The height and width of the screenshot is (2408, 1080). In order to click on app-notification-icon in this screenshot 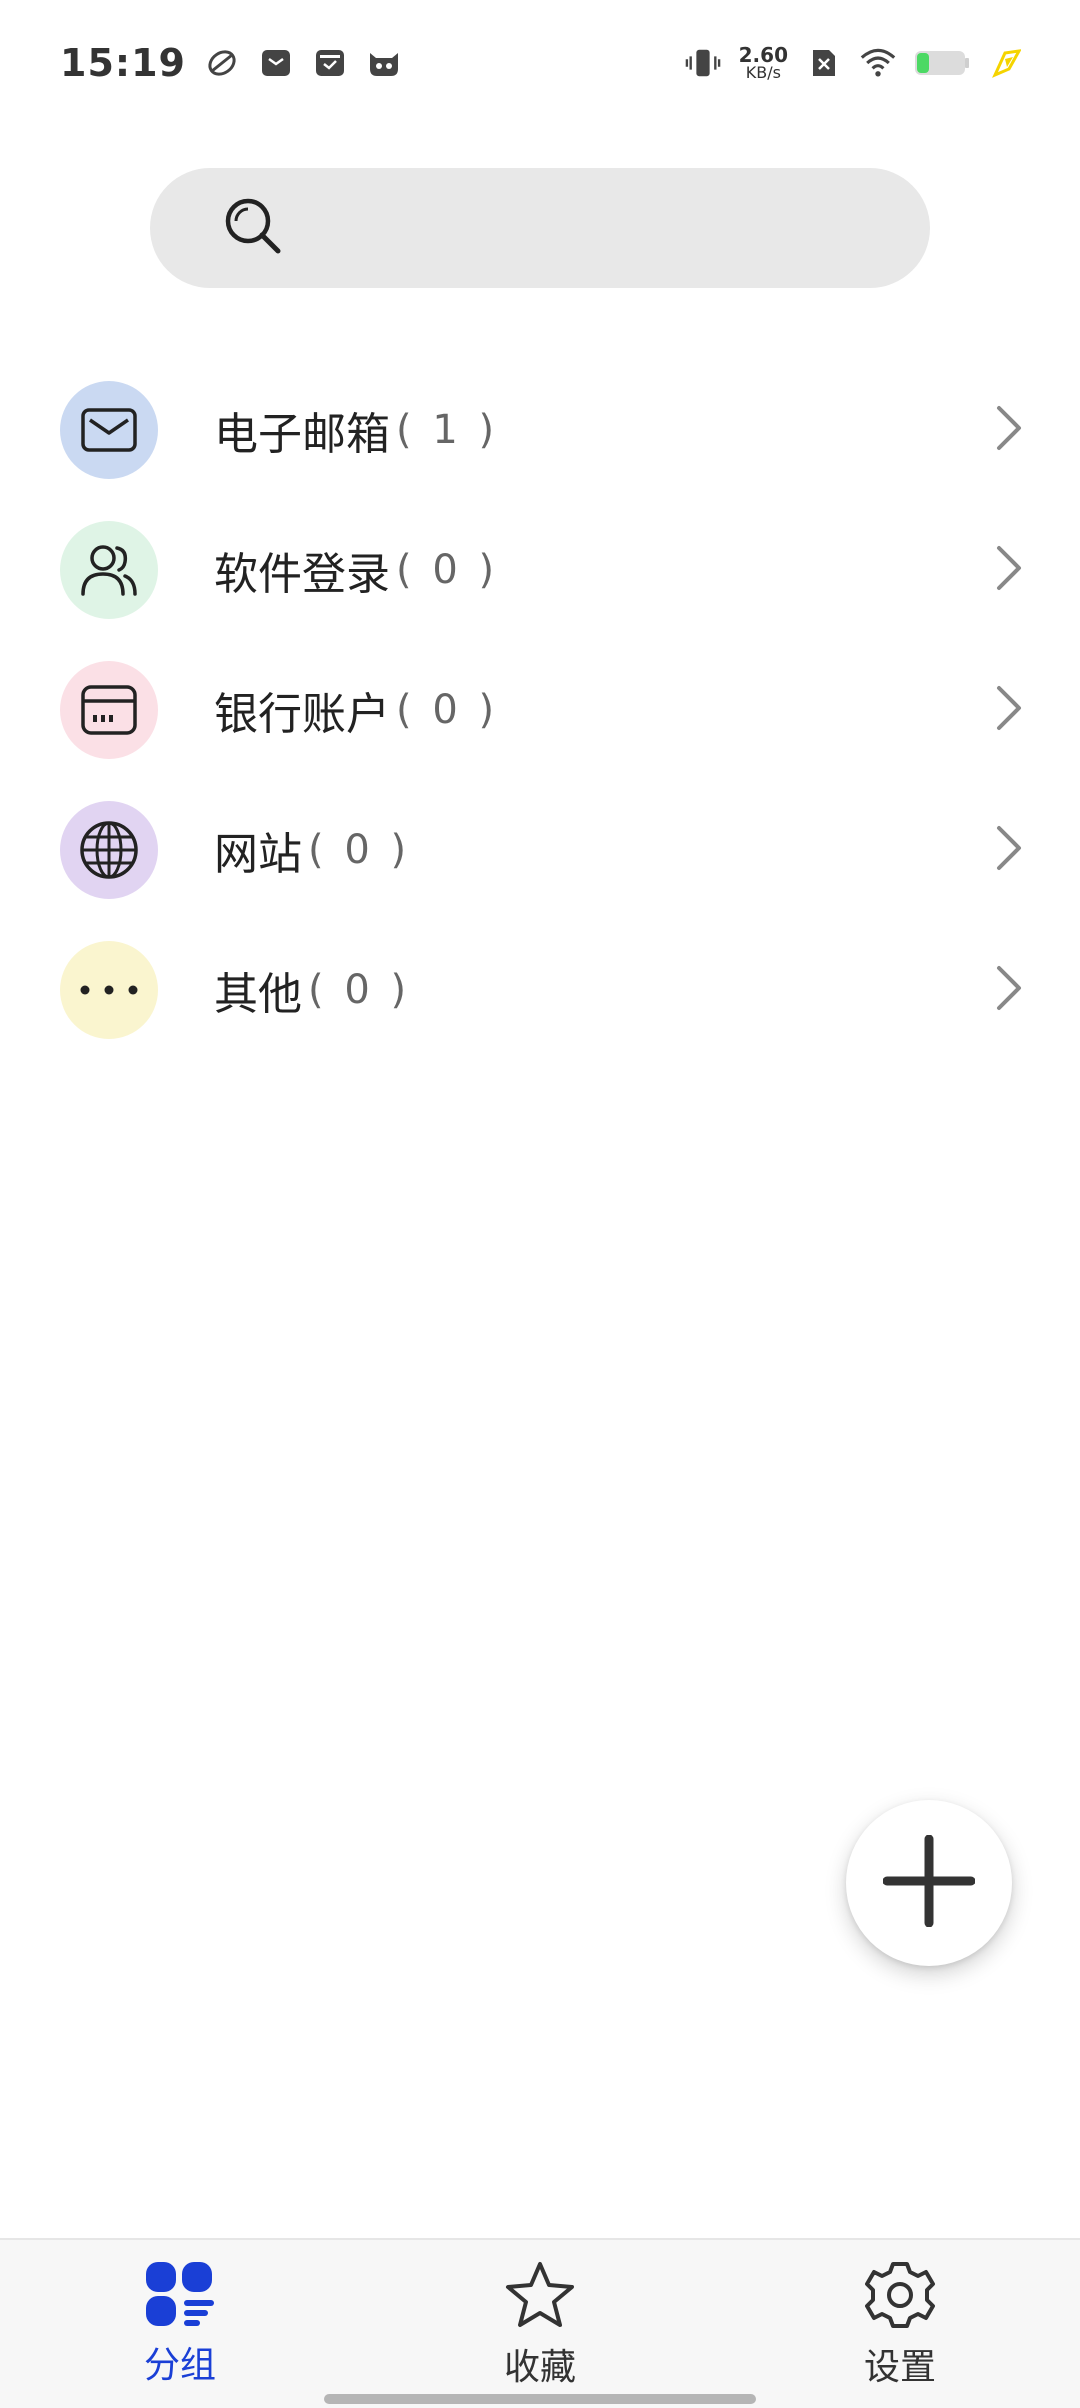, I will do `click(222, 63)`.